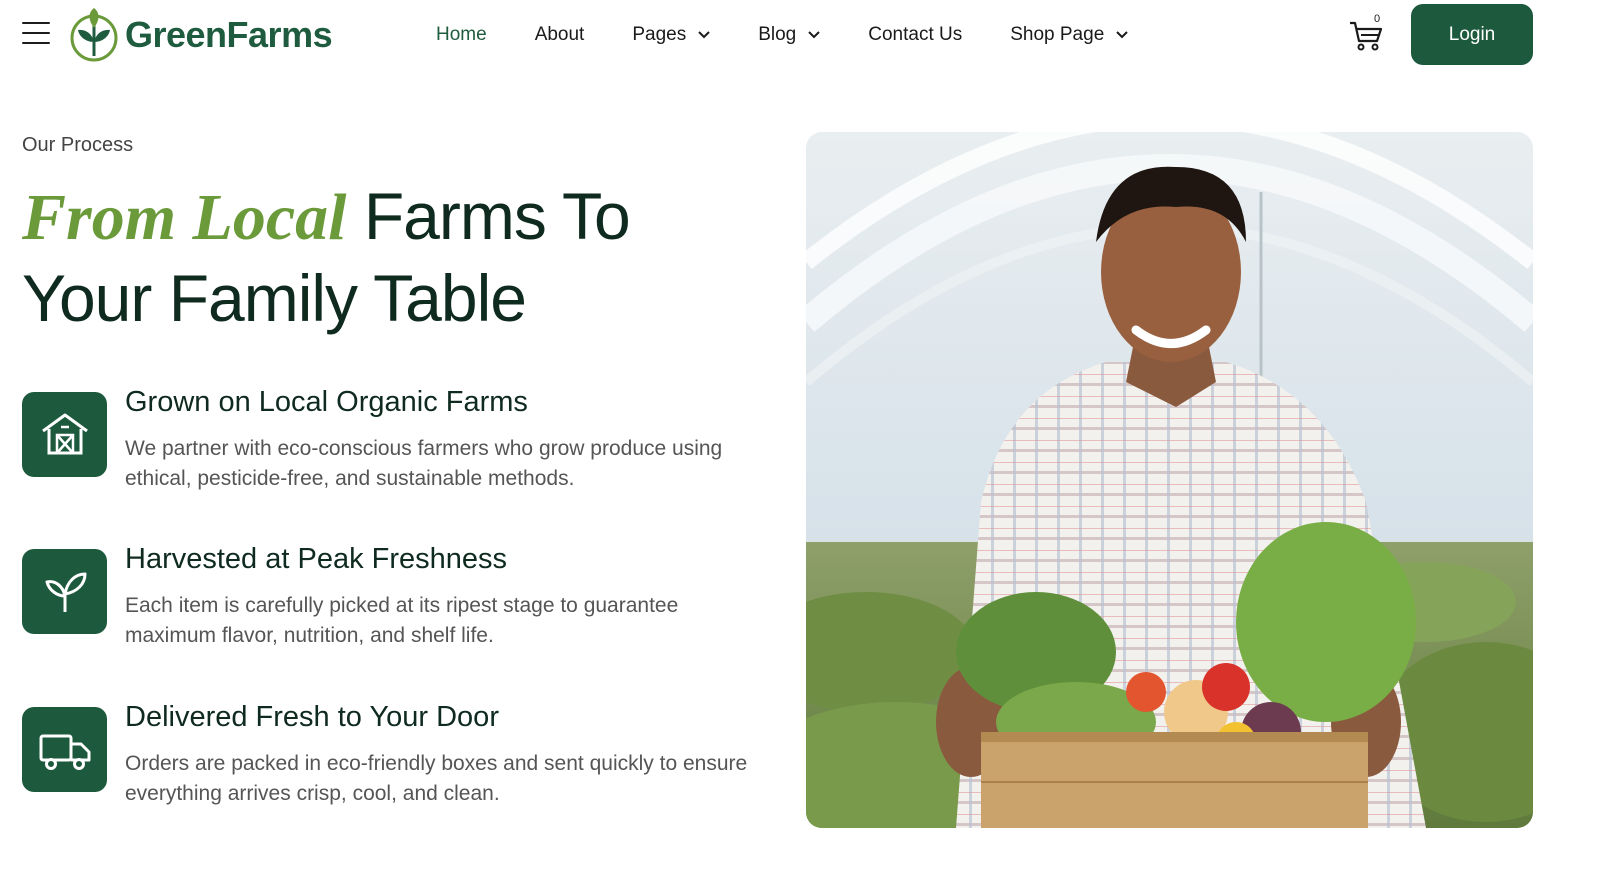 Image resolution: width=1600 pixels, height=894 pixels. I want to click on nav-blog: Blog, so click(789, 35).